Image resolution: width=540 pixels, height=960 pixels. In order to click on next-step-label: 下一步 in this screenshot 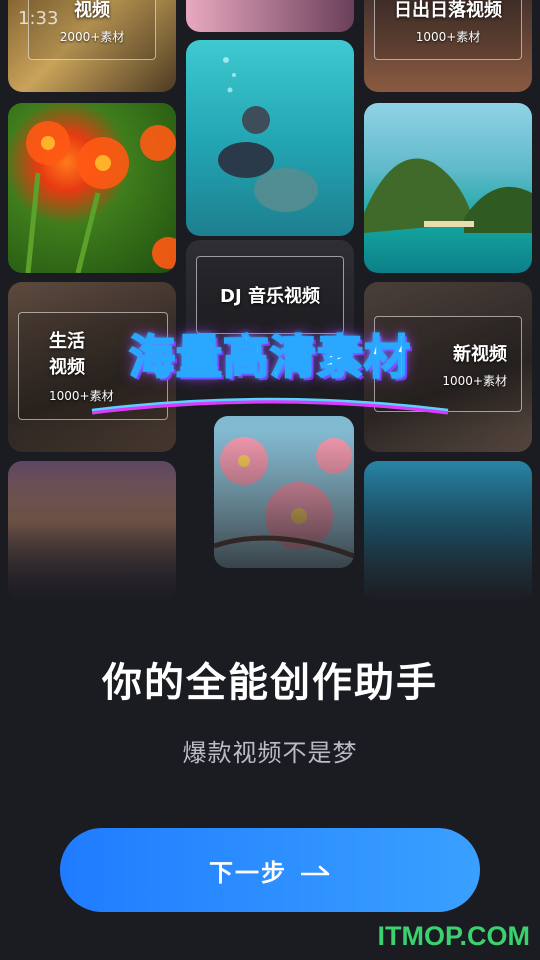, I will do `click(248, 872)`.